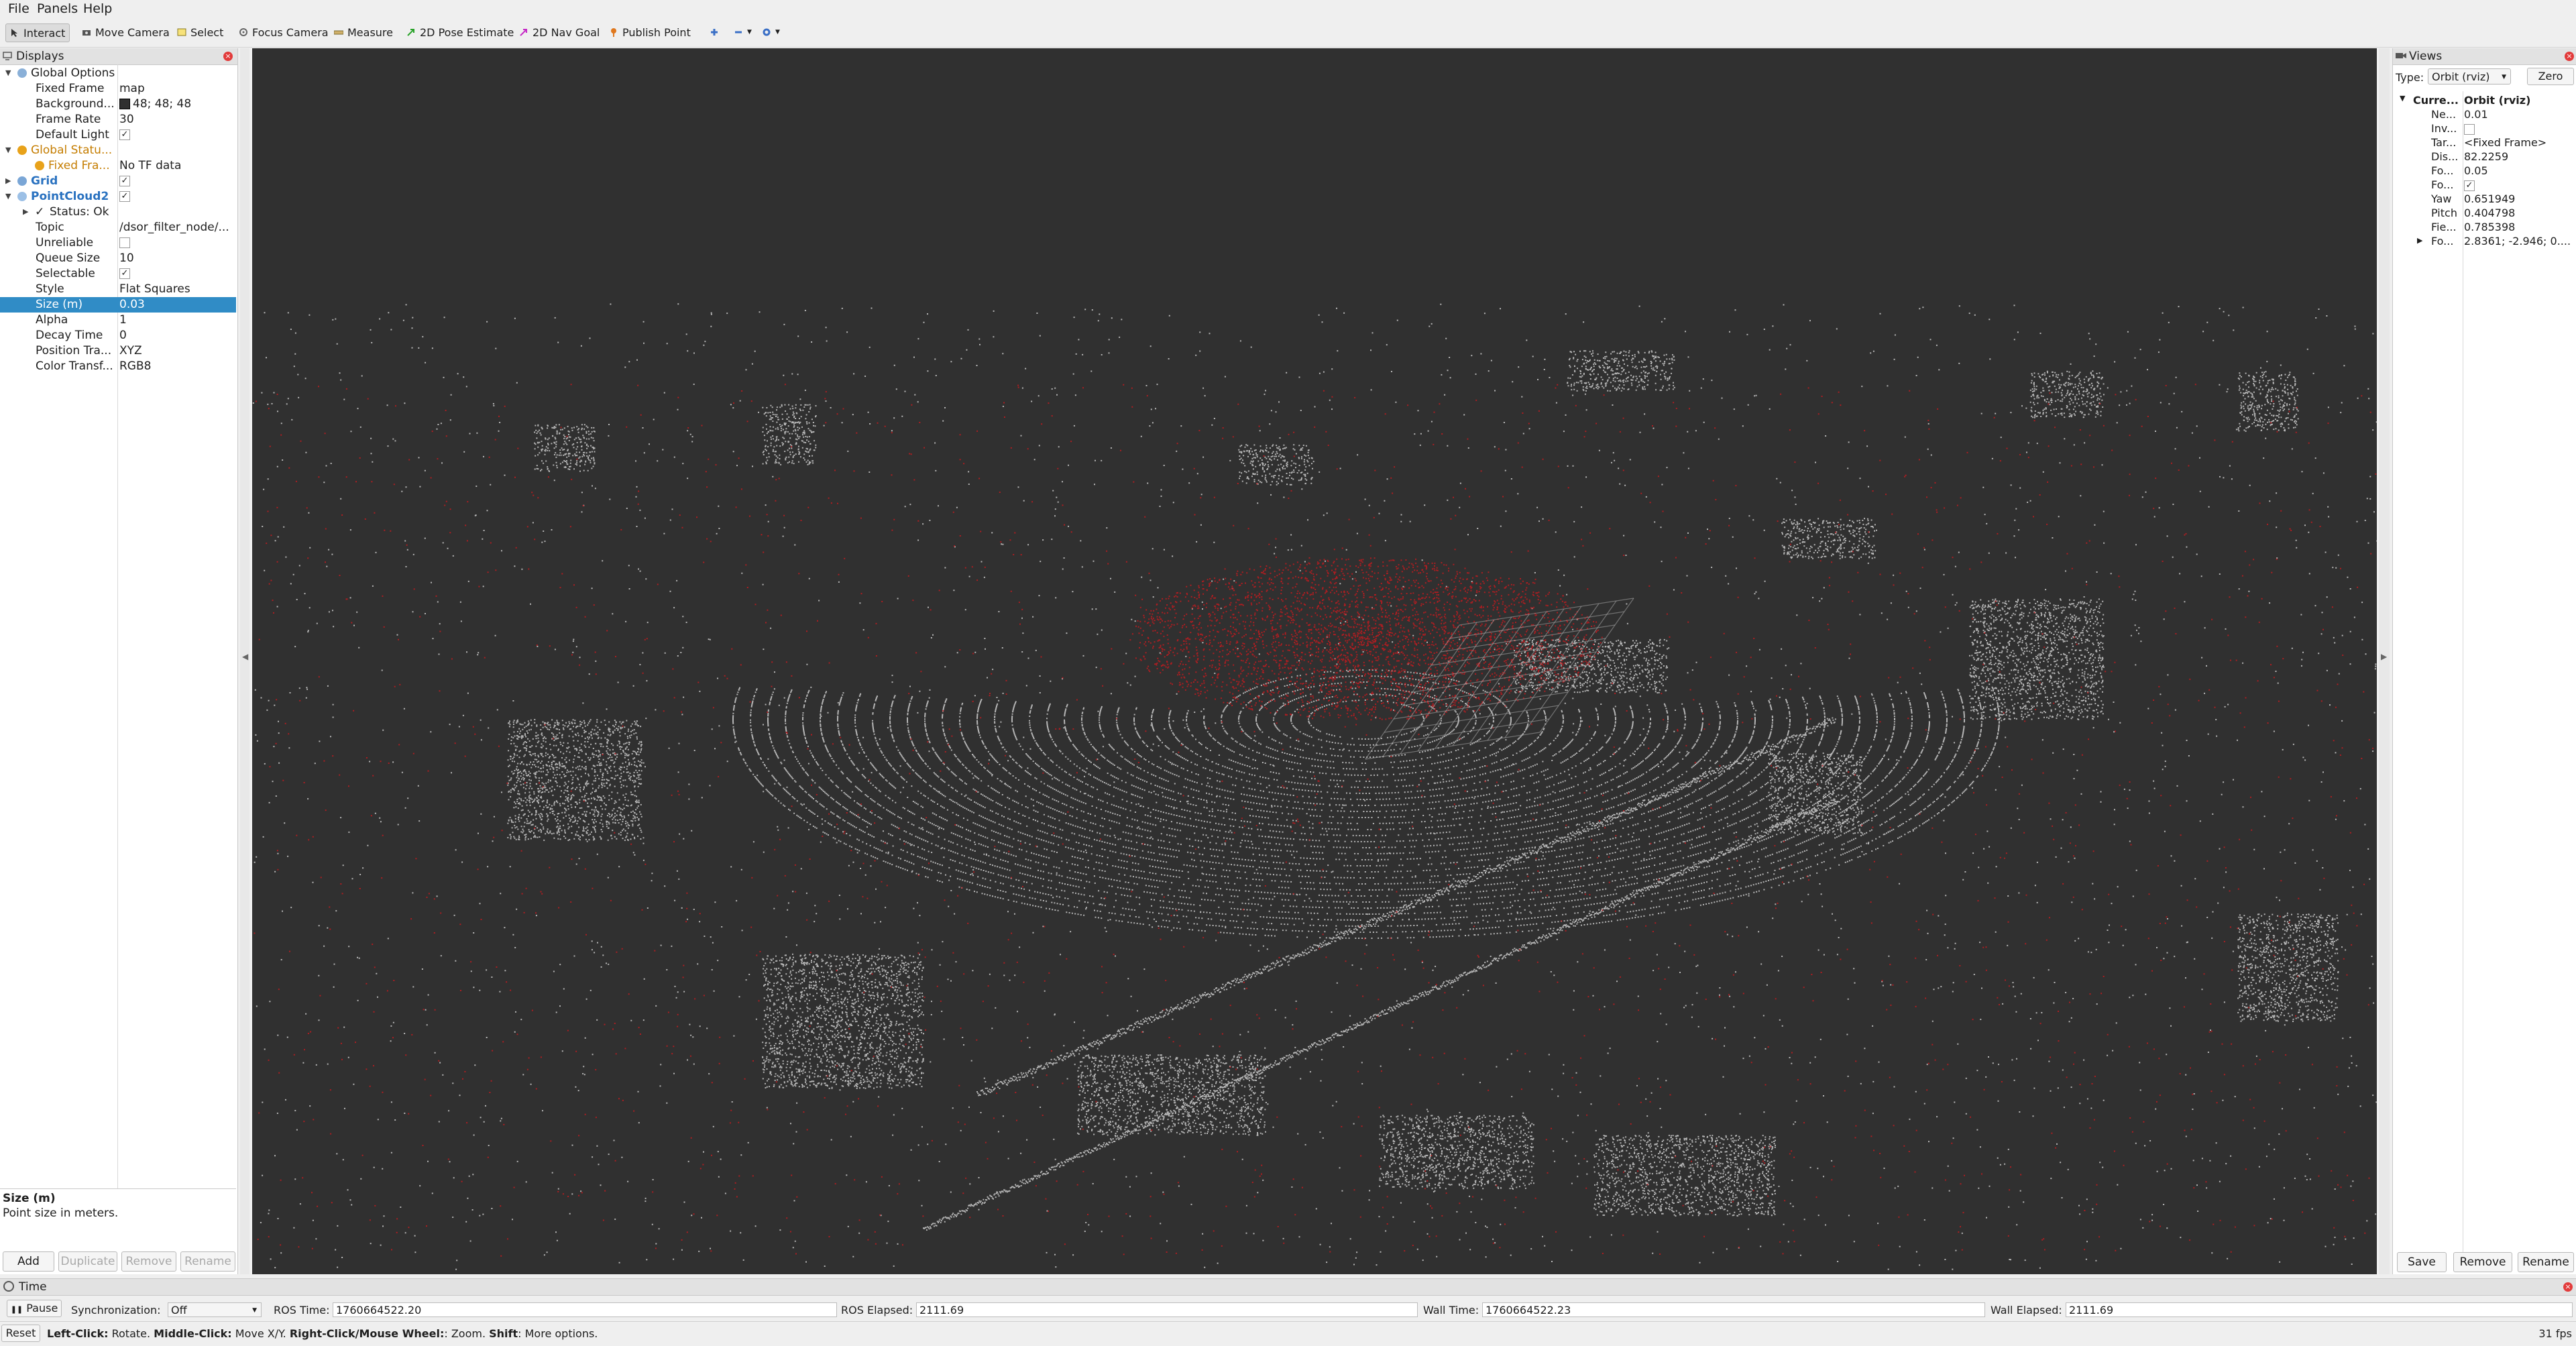 The width and height of the screenshot is (2576, 1346). What do you see at coordinates (177, 304) in the screenshot?
I see `prop-value: 0.03` at bounding box center [177, 304].